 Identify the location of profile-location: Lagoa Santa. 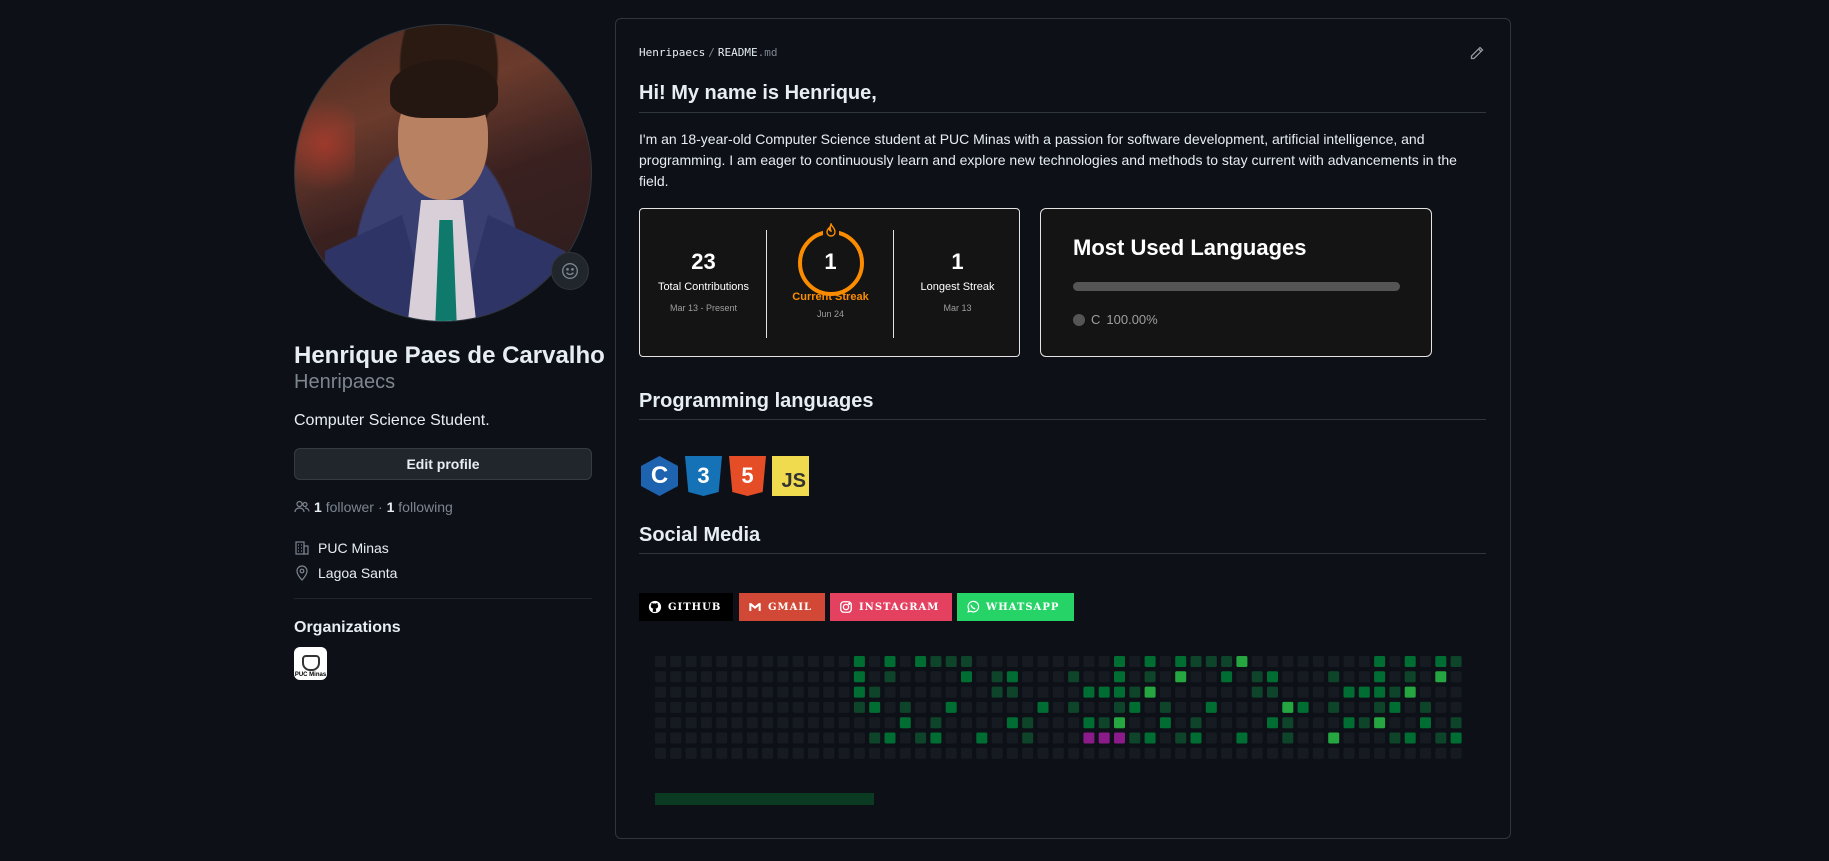
(345, 573).